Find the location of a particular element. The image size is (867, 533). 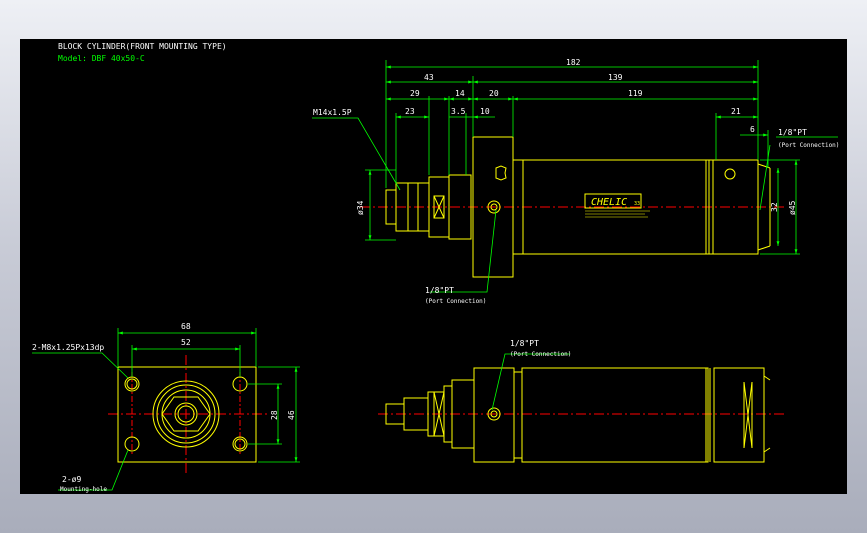

dim-dia34: ø34 is located at coordinates (360, 207).